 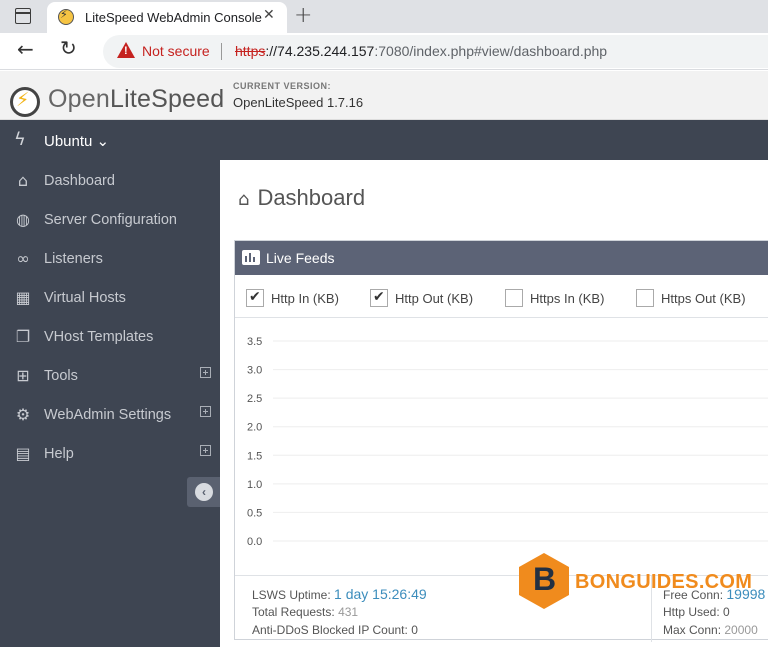 What do you see at coordinates (254, 456) in the screenshot?
I see `y-tick-label: 1.5` at bounding box center [254, 456].